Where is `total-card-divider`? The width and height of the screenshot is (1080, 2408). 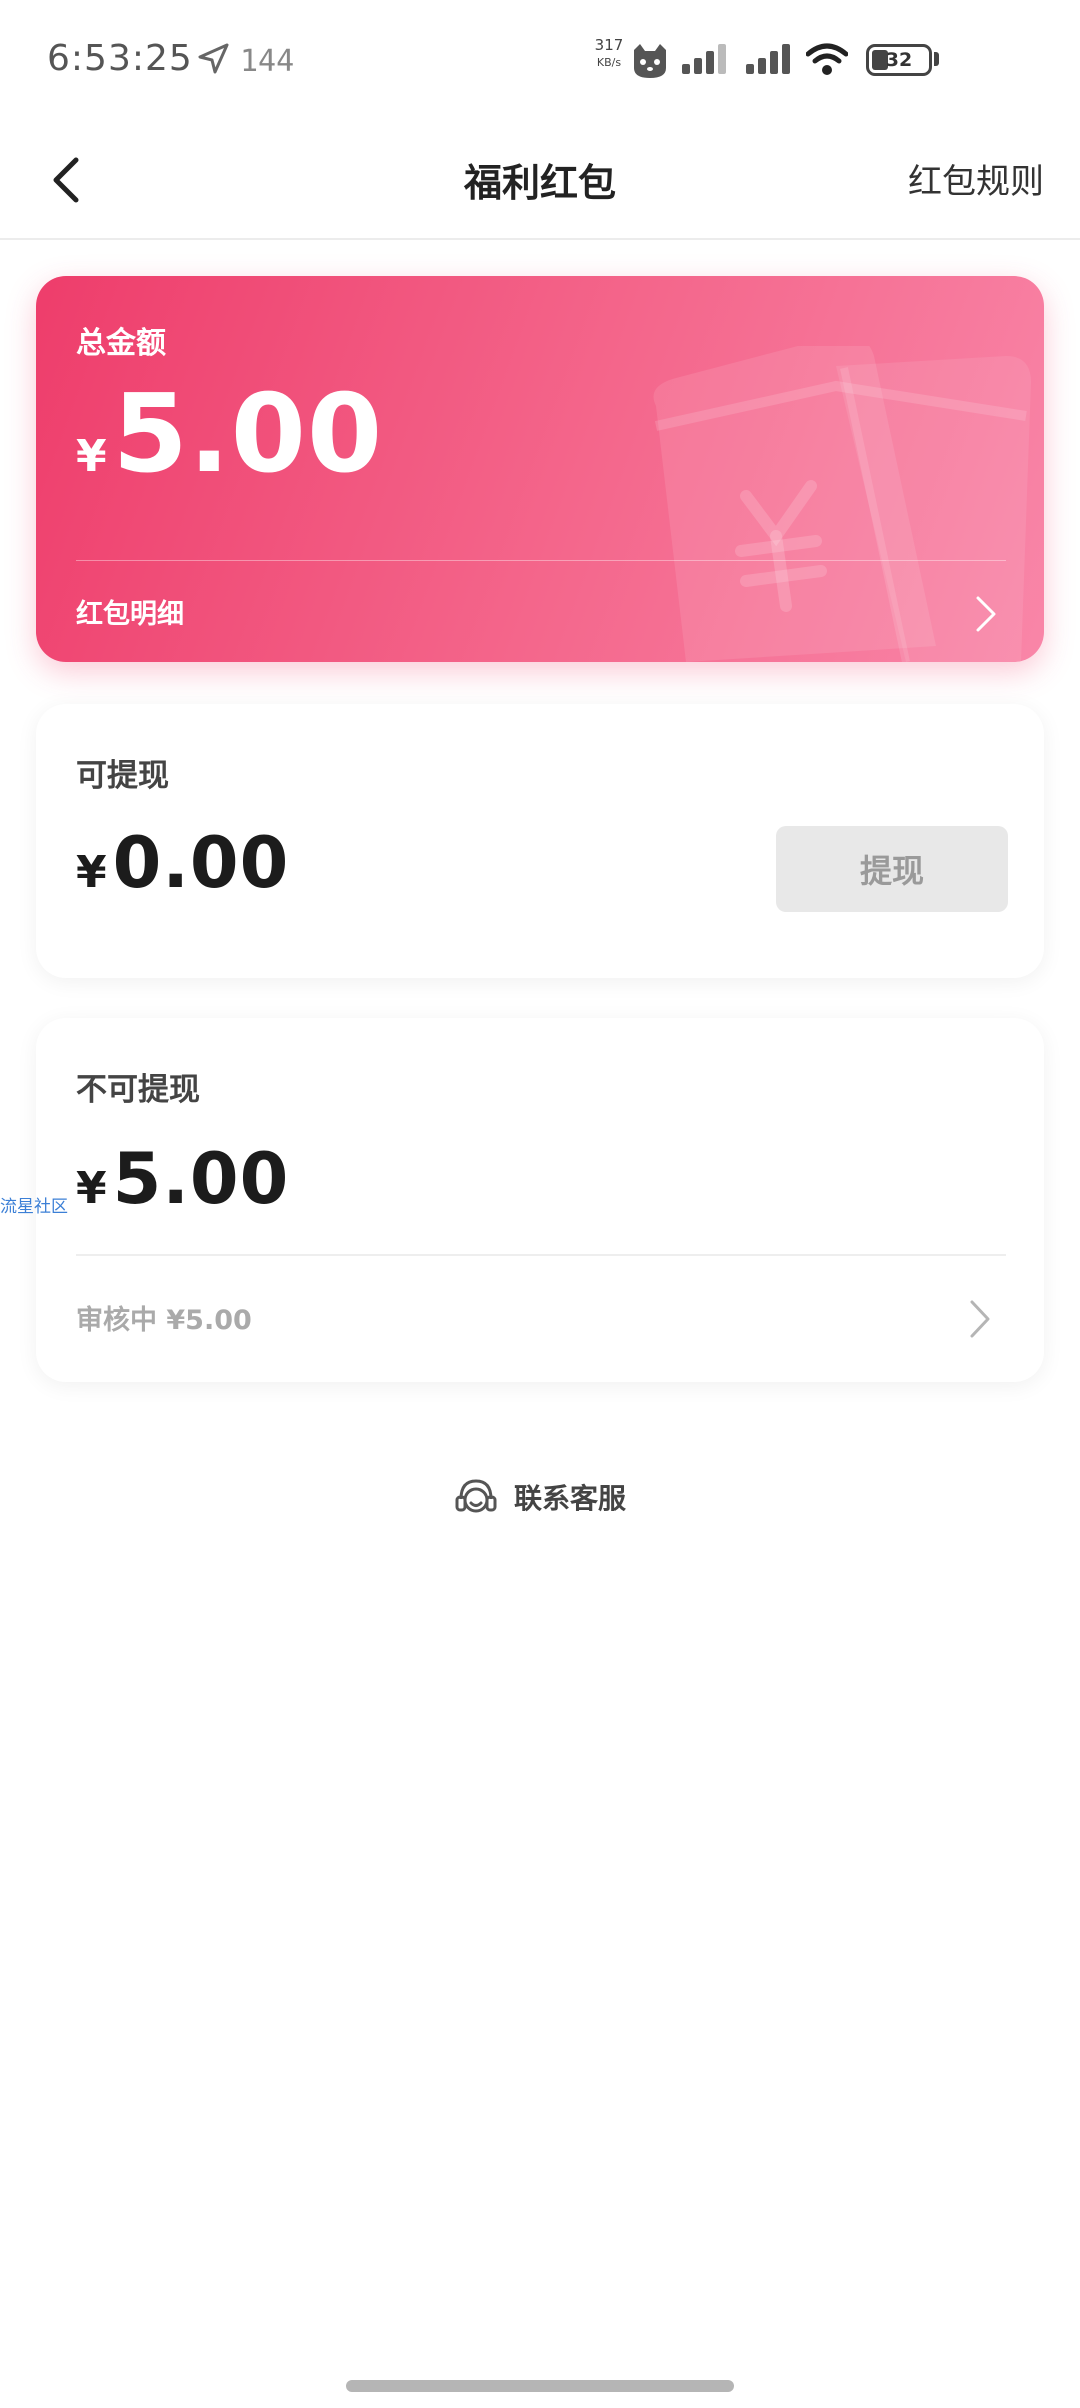 total-card-divider is located at coordinates (541, 560).